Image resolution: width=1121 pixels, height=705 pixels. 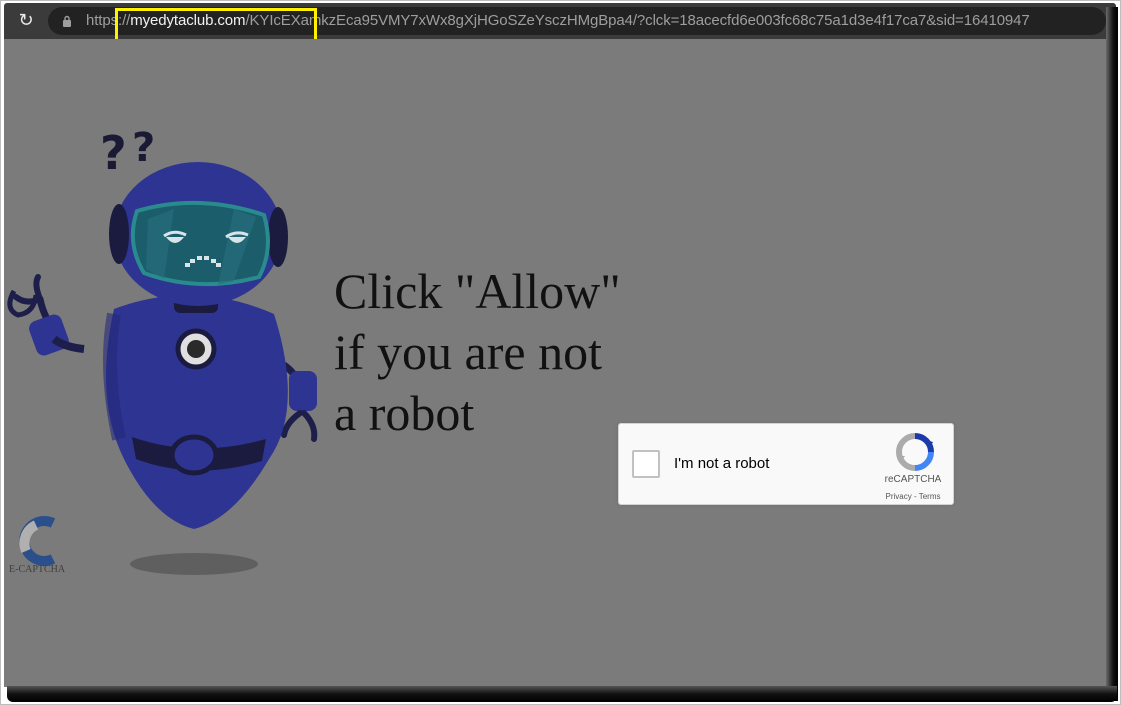 I want to click on recaptcha-links: Privacy - Terms, so click(x=913, y=496).